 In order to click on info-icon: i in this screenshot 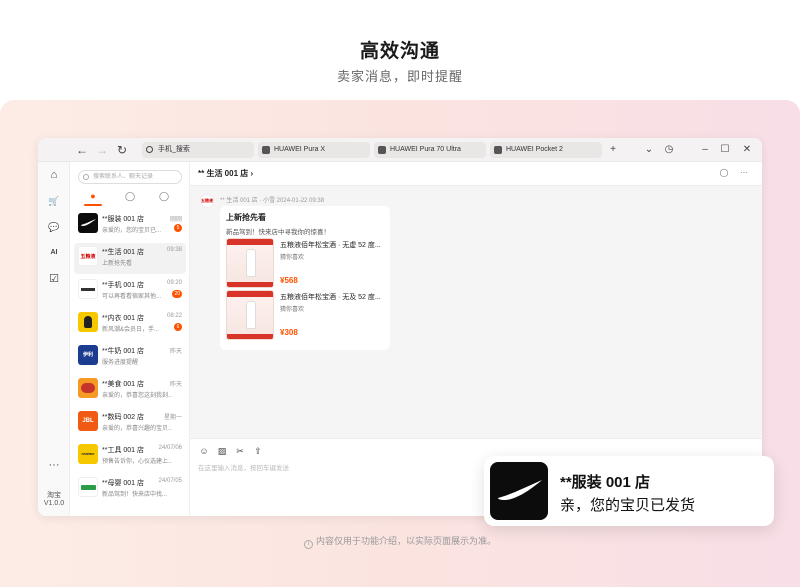, I will do `click(308, 544)`.